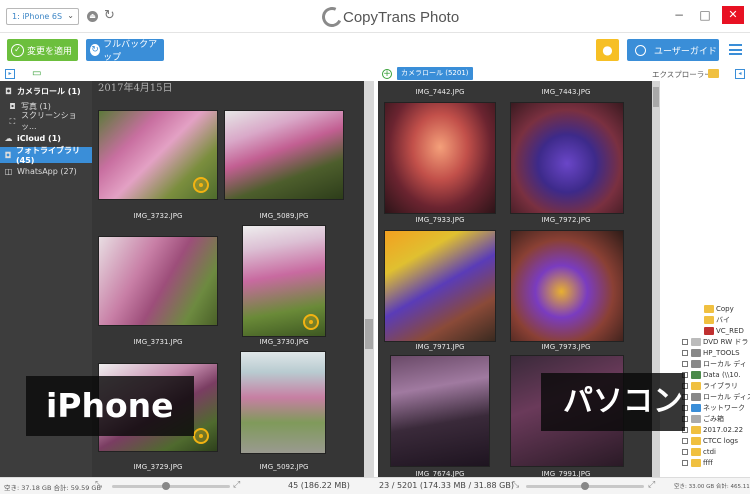 The image size is (750, 494). I want to click on tree-item: バイ, so click(705, 319).